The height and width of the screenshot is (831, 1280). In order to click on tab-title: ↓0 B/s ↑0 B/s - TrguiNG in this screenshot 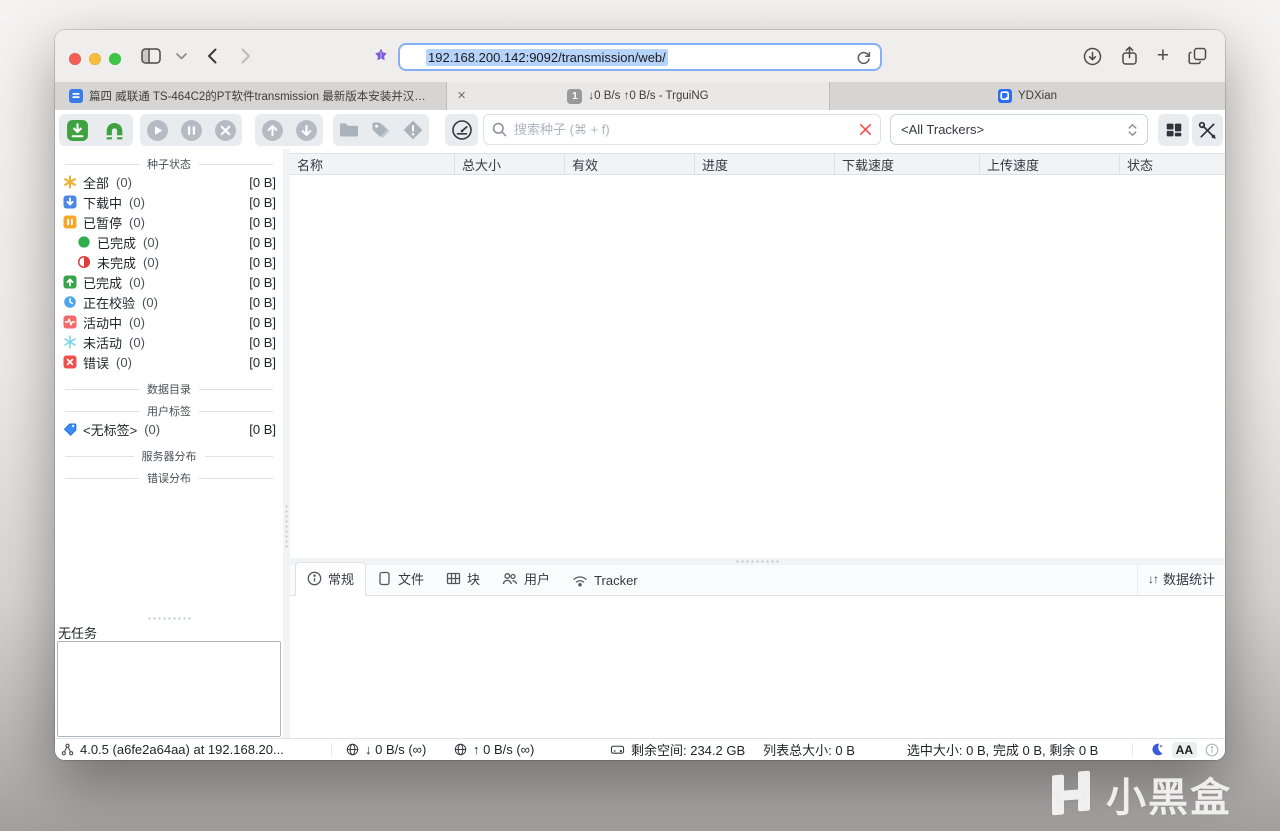, I will do `click(648, 96)`.